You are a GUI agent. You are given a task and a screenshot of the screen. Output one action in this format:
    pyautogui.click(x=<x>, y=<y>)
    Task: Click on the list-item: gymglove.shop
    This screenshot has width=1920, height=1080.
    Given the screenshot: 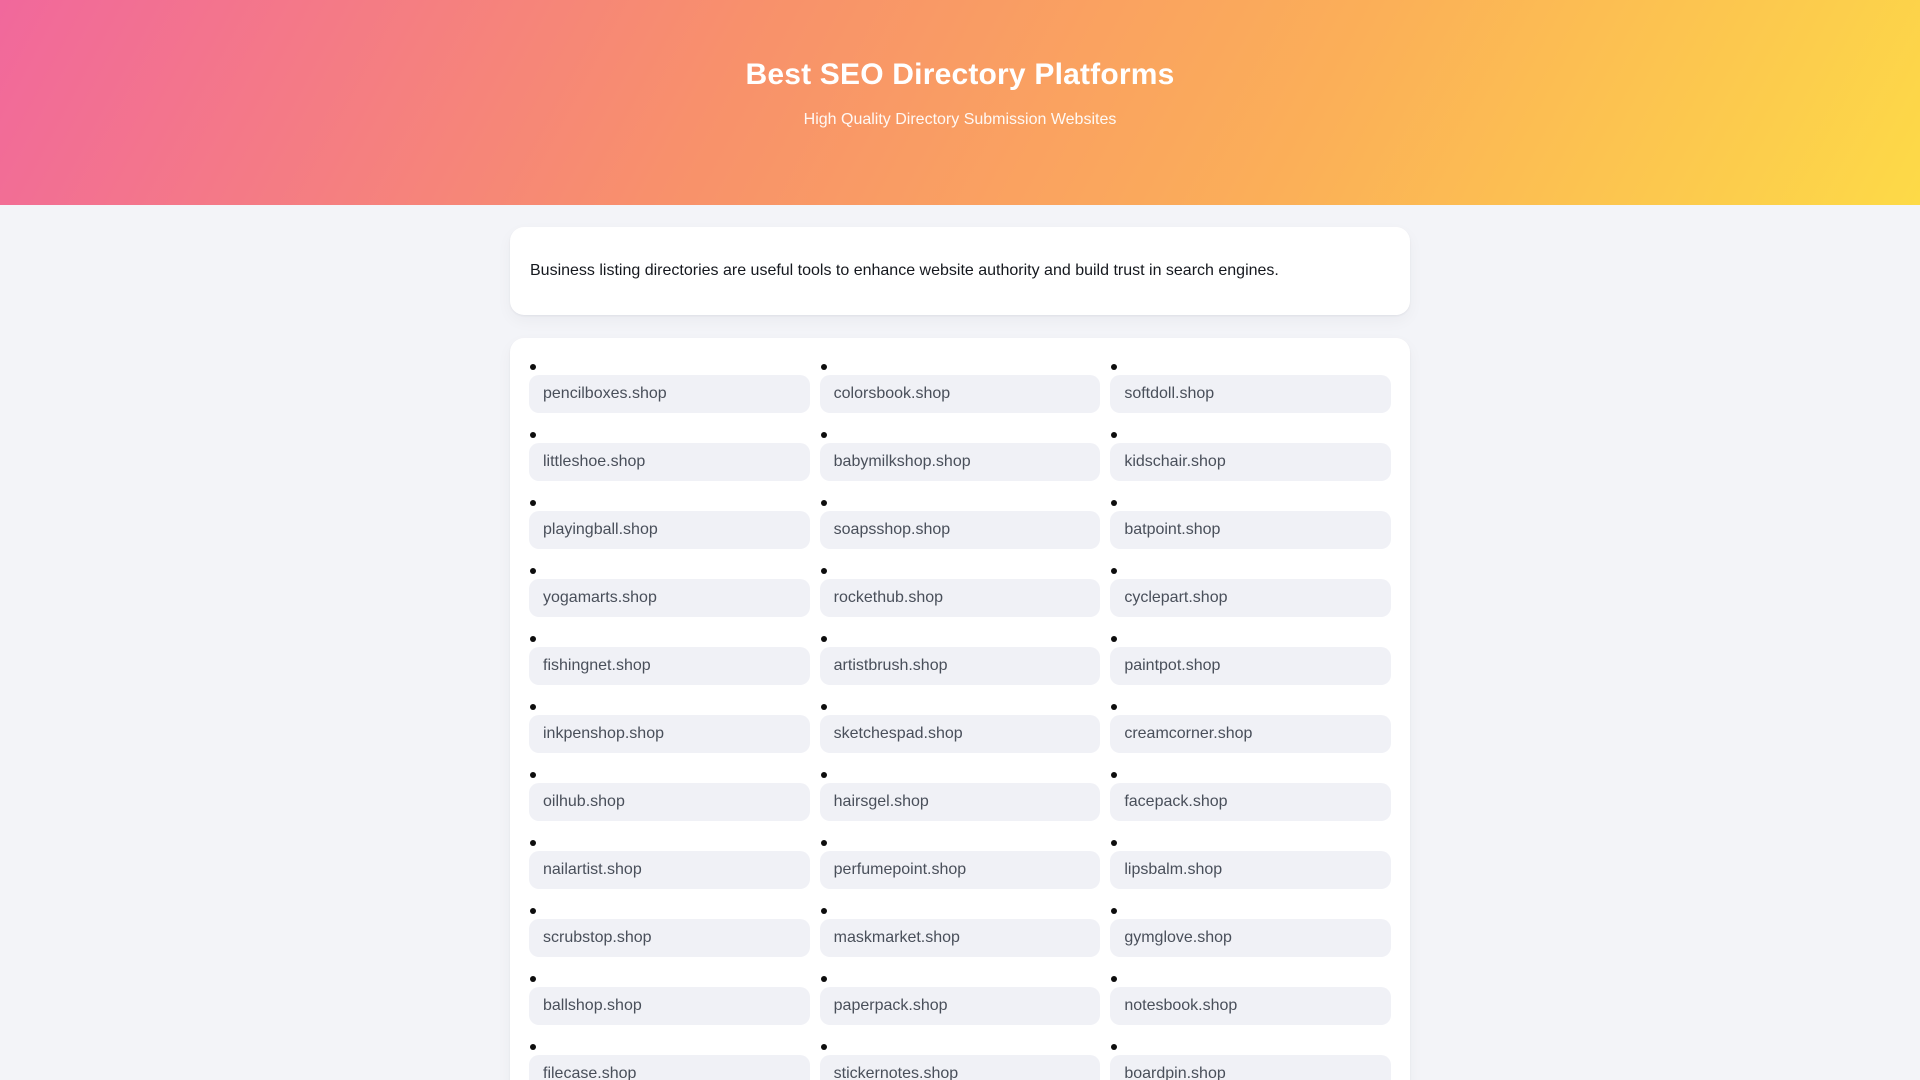 What is the action you would take?
    pyautogui.click(x=1250, y=932)
    